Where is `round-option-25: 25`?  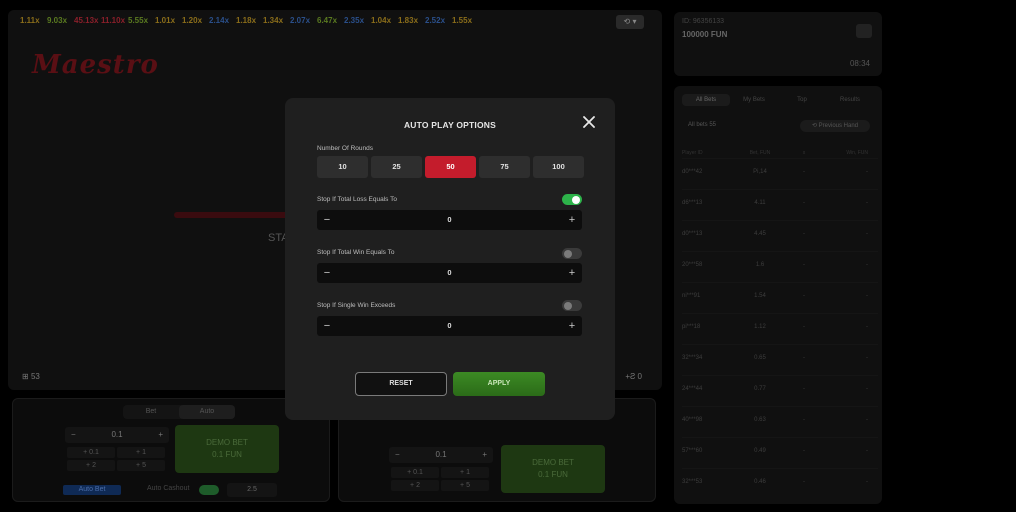
round-option-25: 25 is located at coordinates (396, 167).